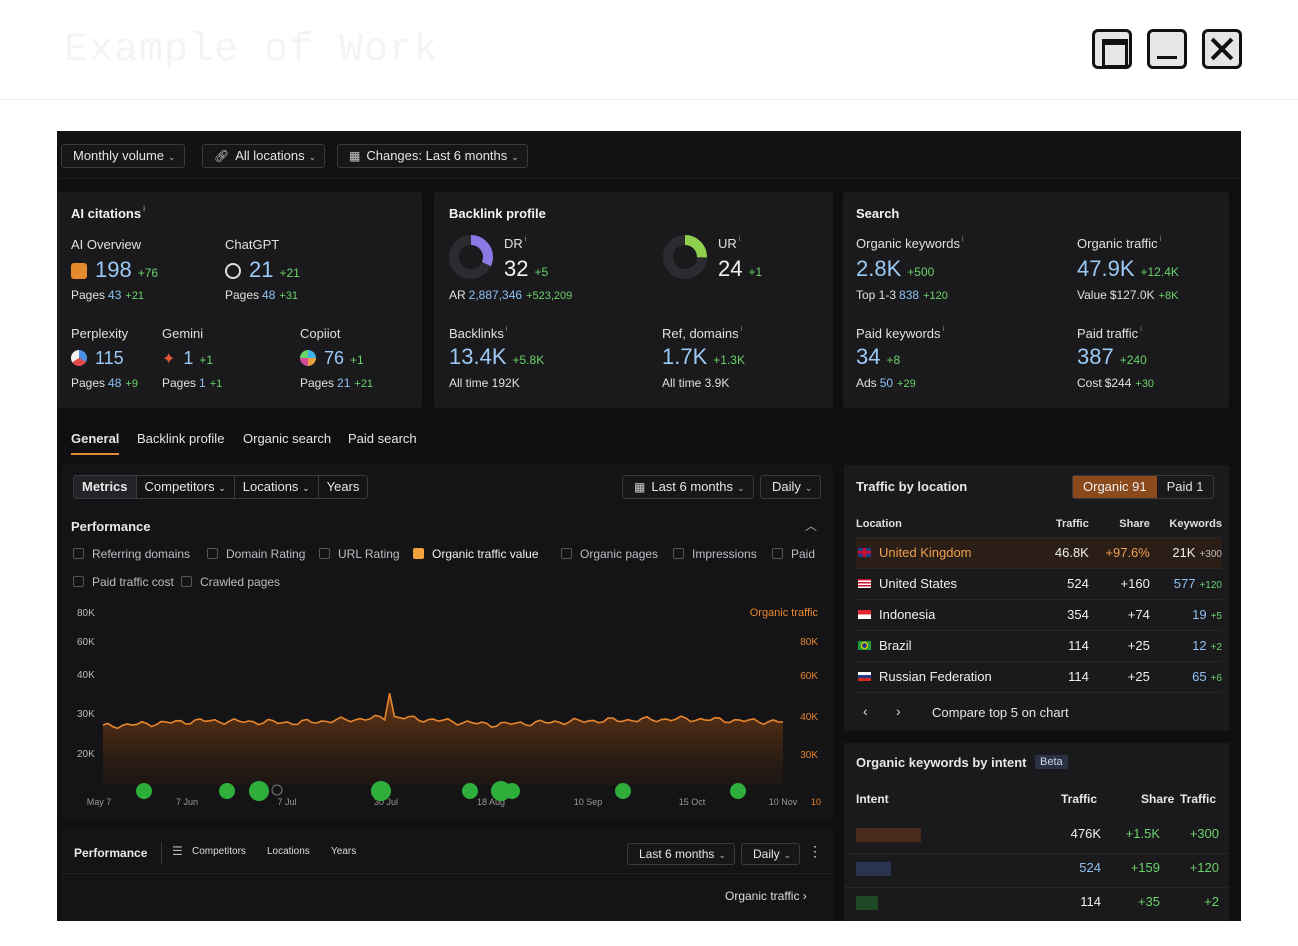  Describe the element at coordinates (1211, 901) in the screenshot. I see `intent-traffic-2: +2` at that location.